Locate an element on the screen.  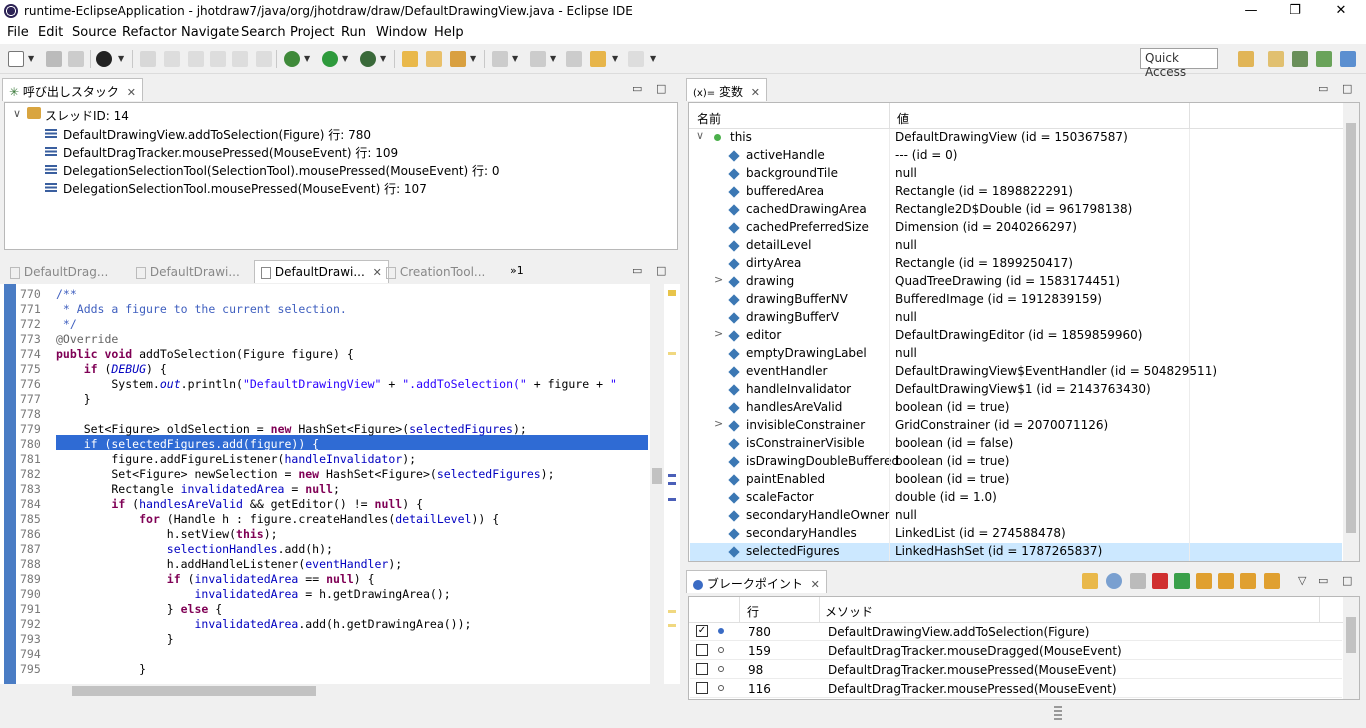
run-external-icon is located at coordinates (368, 59).